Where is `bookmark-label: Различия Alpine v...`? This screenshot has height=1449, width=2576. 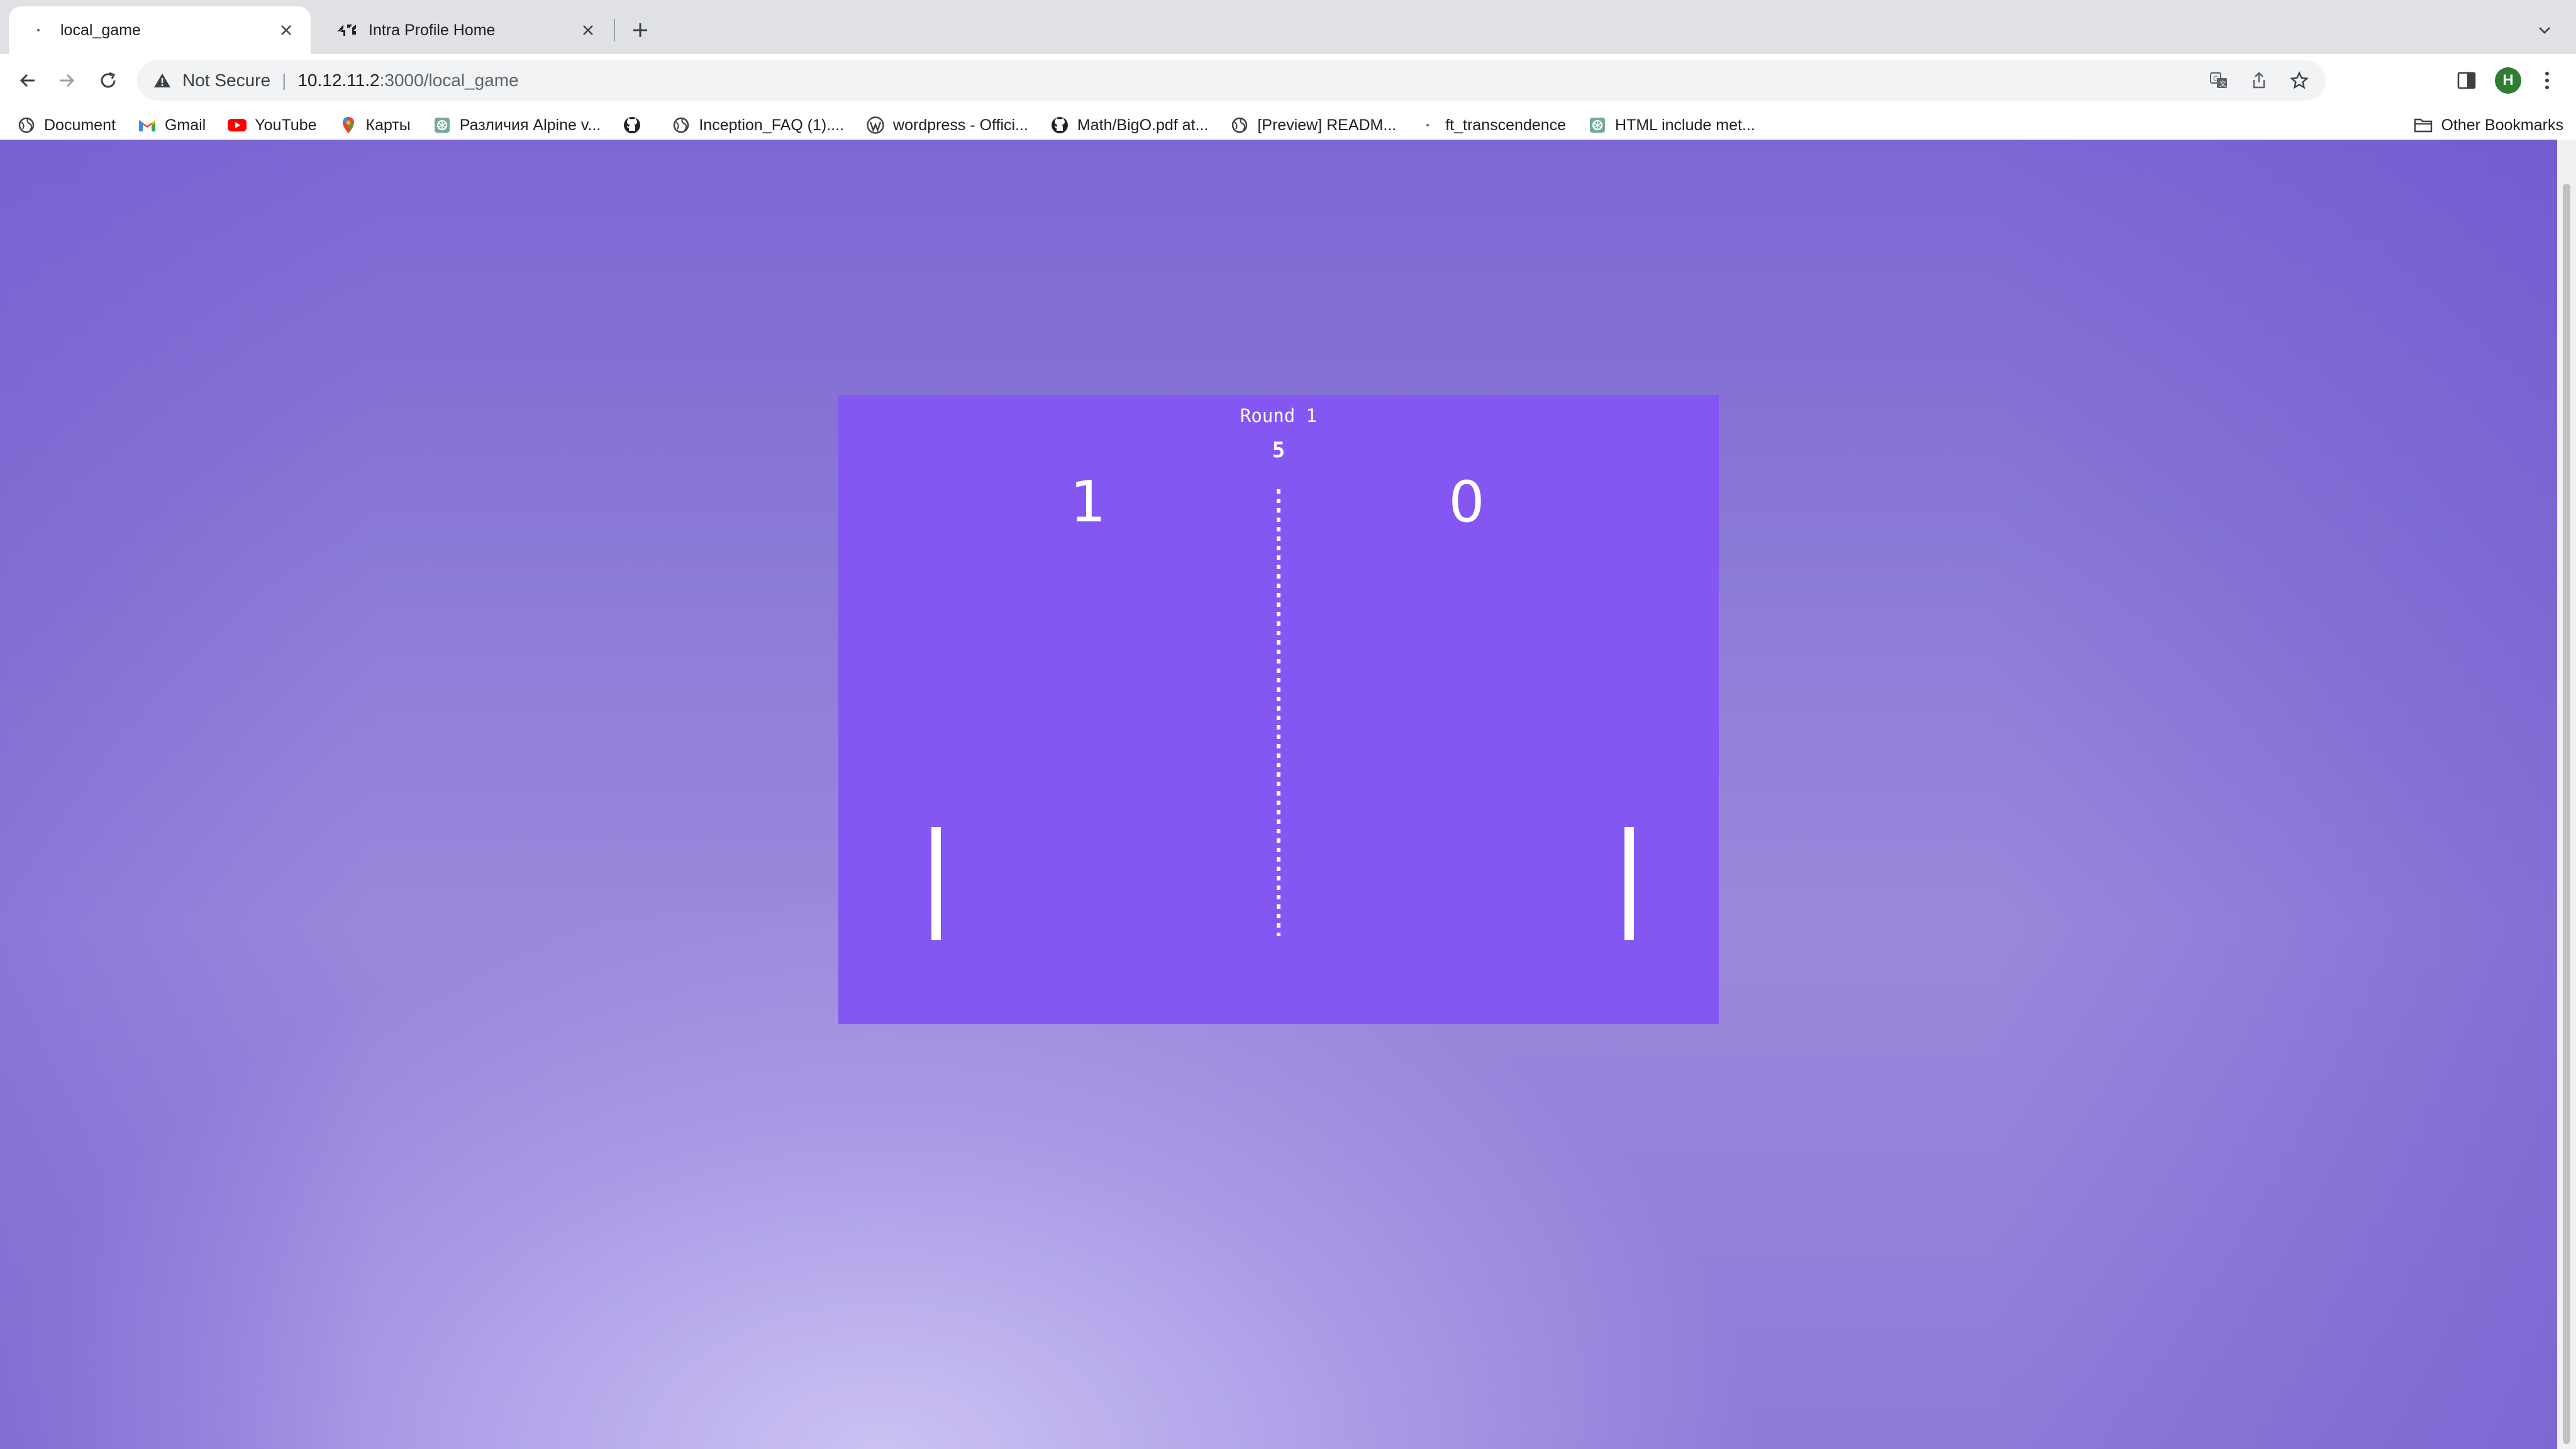
bookmark-label: Различия Alpine v... is located at coordinates (530, 125).